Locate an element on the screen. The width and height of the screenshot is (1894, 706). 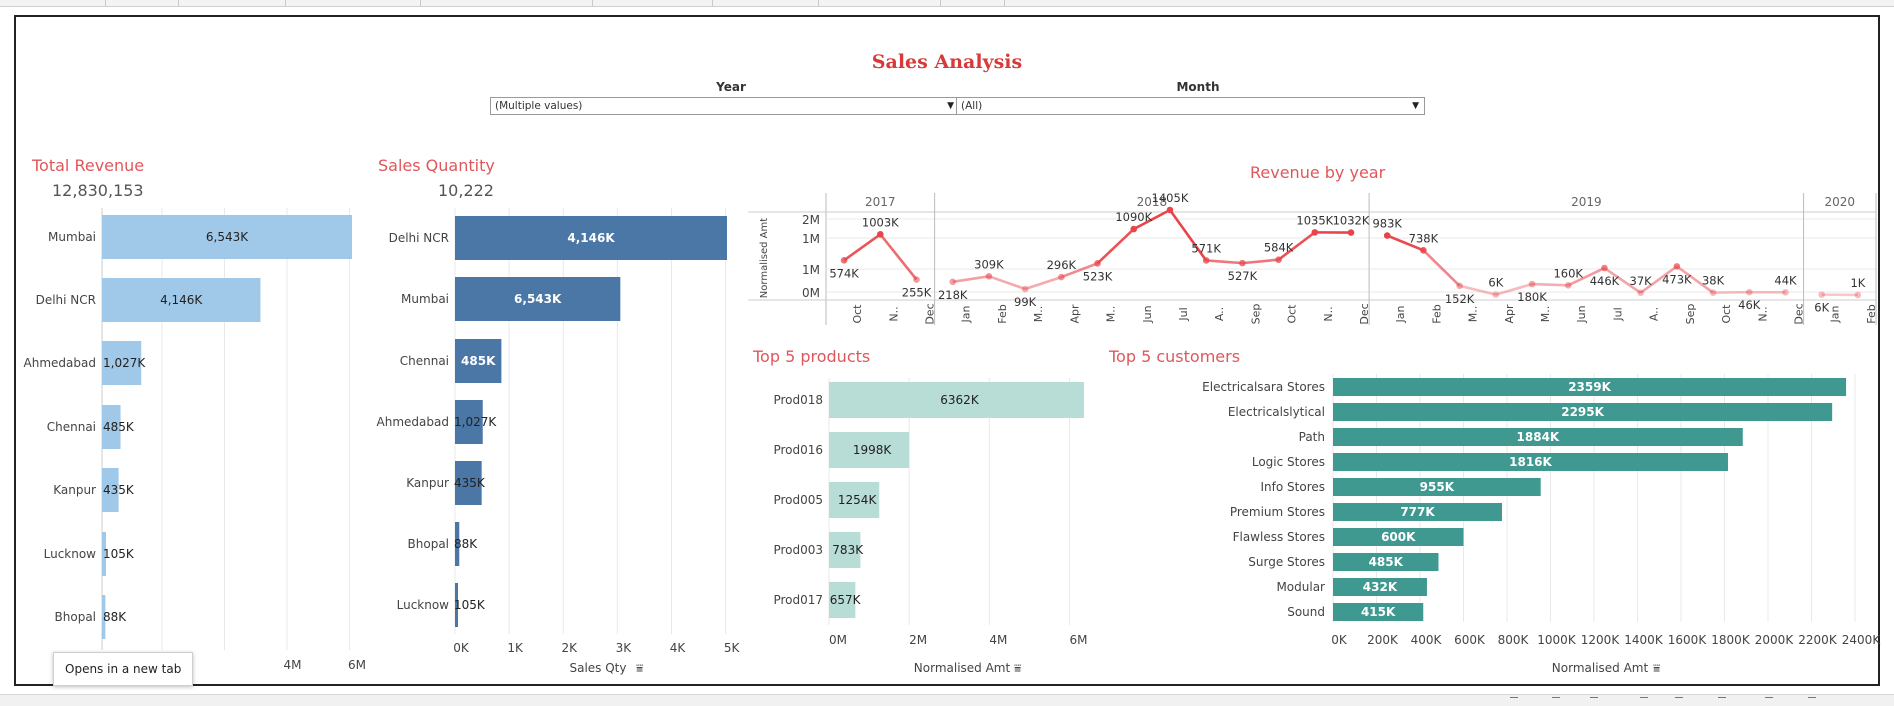
fullscreen-icon is located at coordinates (1769, 700).